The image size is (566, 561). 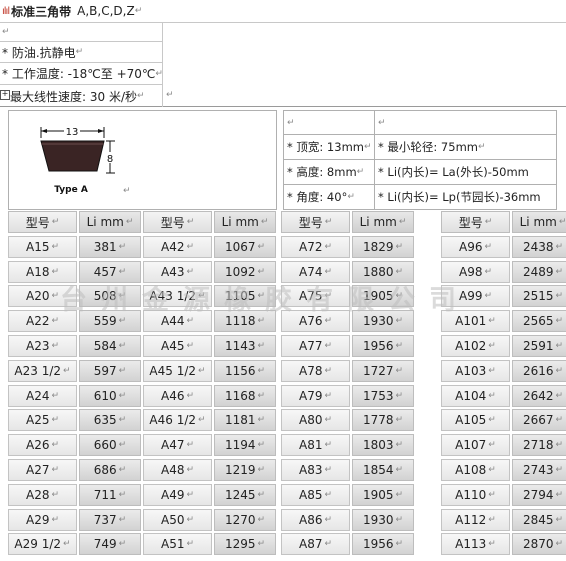 What do you see at coordinates (378, 544) in the screenshot?
I see `length-cell-text: 1956` at bounding box center [378, 544].